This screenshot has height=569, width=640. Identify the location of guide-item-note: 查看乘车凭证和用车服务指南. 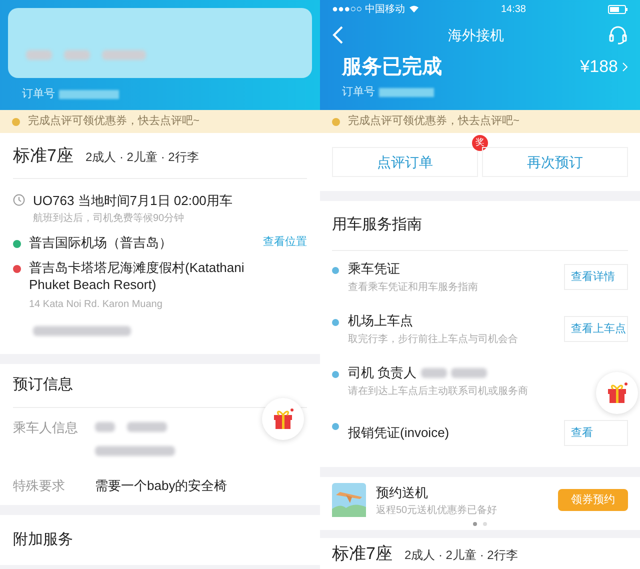
(413, 288).